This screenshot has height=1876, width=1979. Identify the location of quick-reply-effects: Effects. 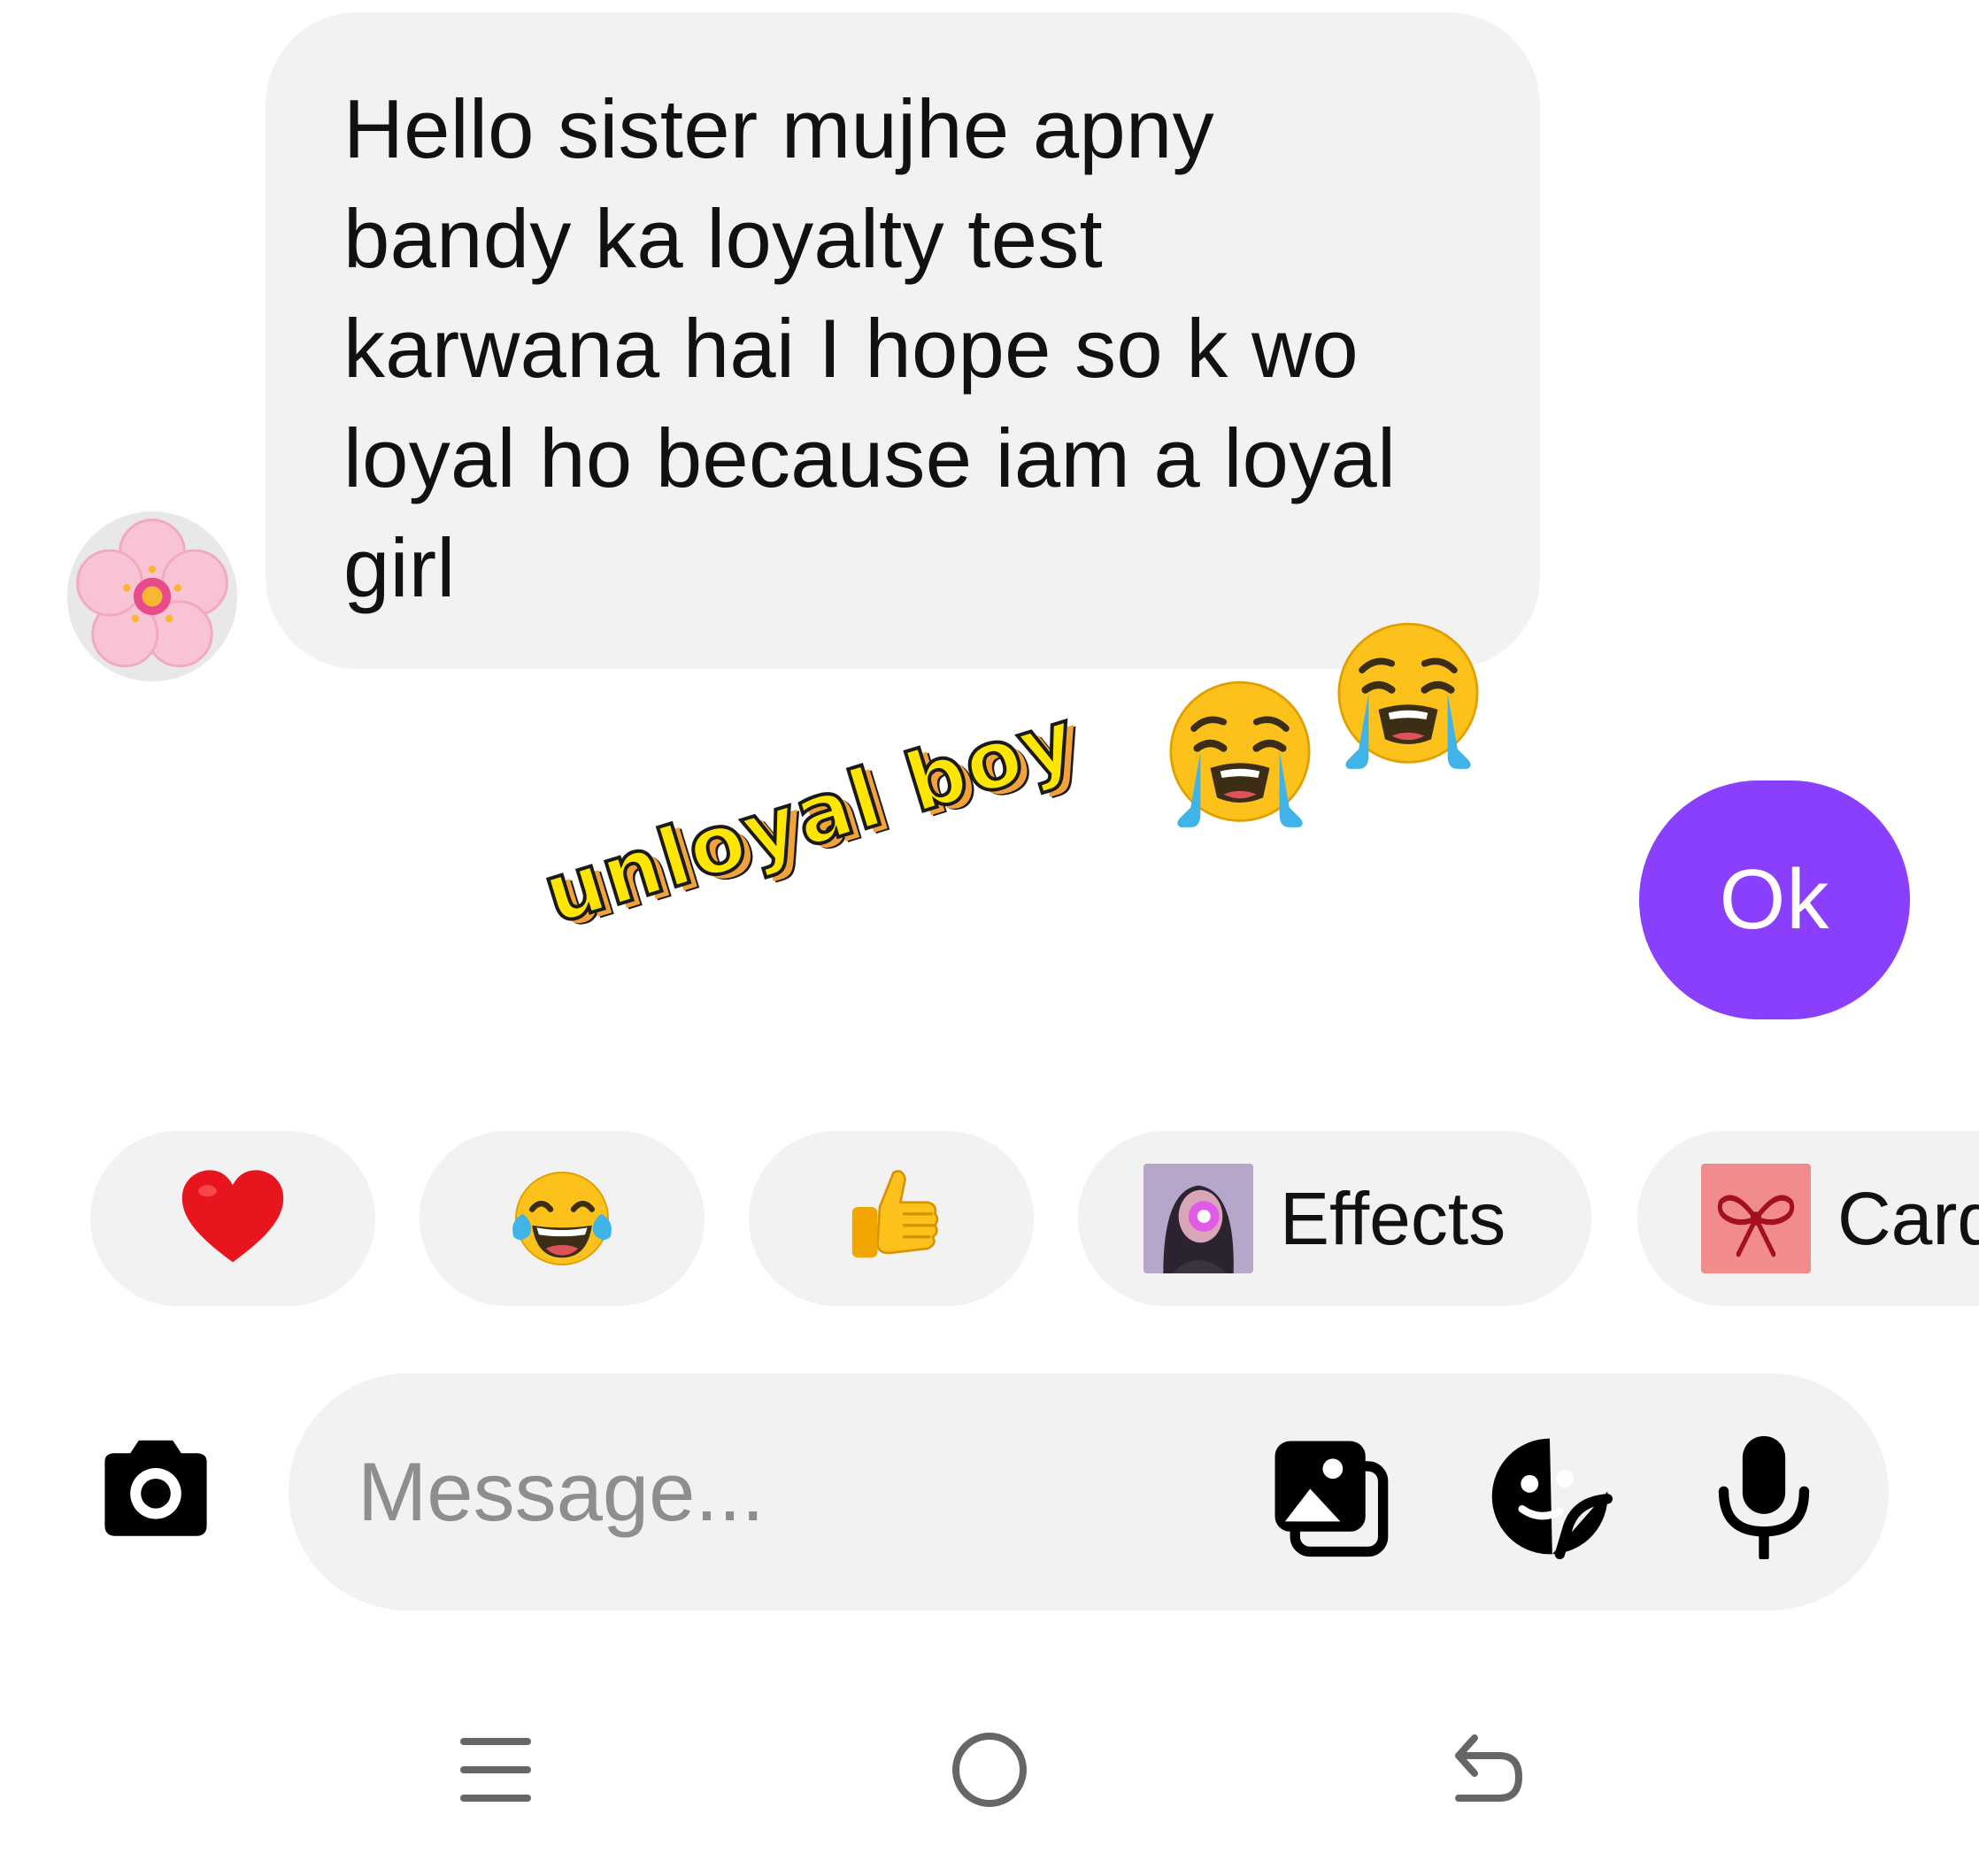
(1334, 1218).